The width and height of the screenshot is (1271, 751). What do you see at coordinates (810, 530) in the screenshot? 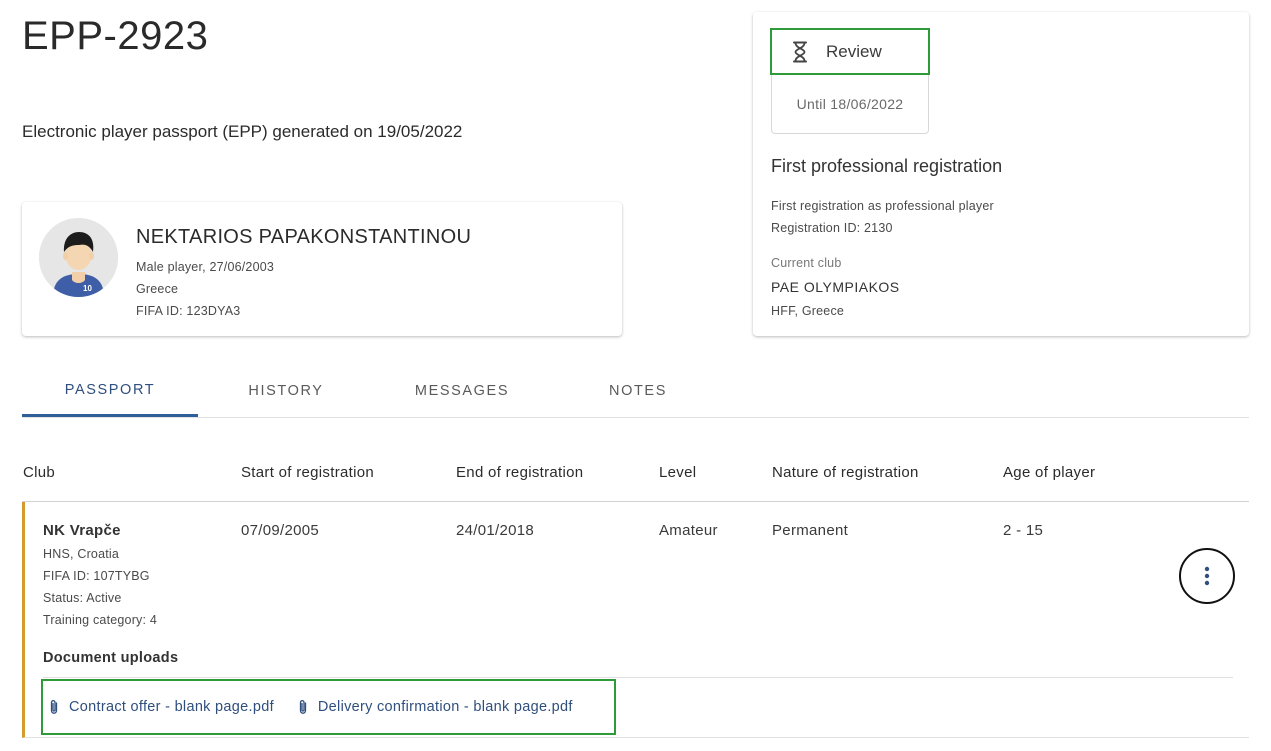
I see `row-nature: Permanent` at bounding box center [810, 530].